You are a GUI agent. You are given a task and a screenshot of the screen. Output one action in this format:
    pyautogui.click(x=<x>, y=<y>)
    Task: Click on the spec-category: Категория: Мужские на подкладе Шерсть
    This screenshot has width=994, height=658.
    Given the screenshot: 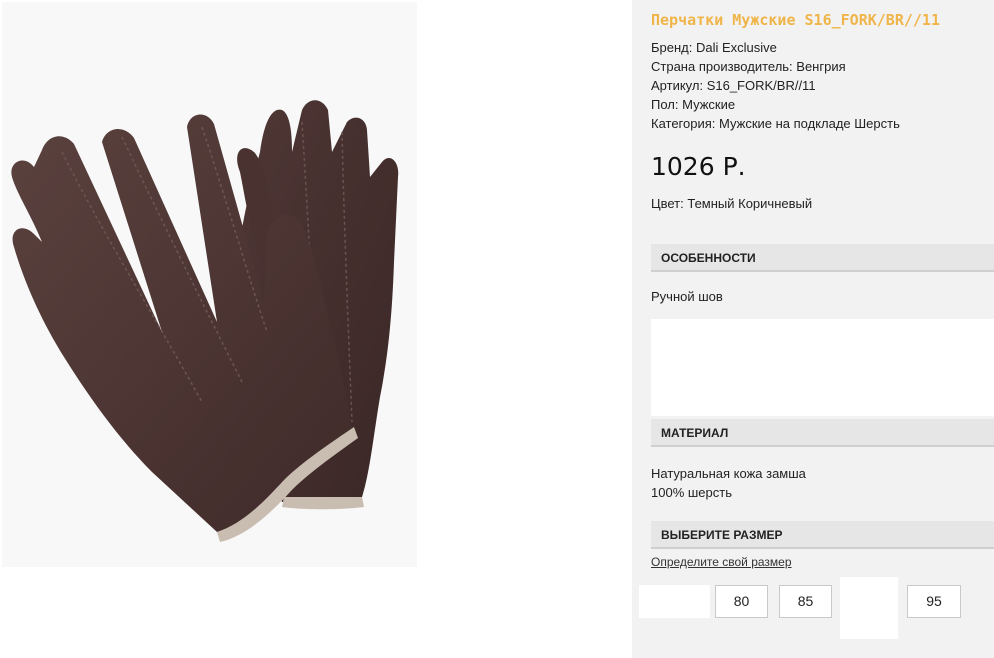 What is the action you would take?
    pyautogui.click(x=775, y=123)
    